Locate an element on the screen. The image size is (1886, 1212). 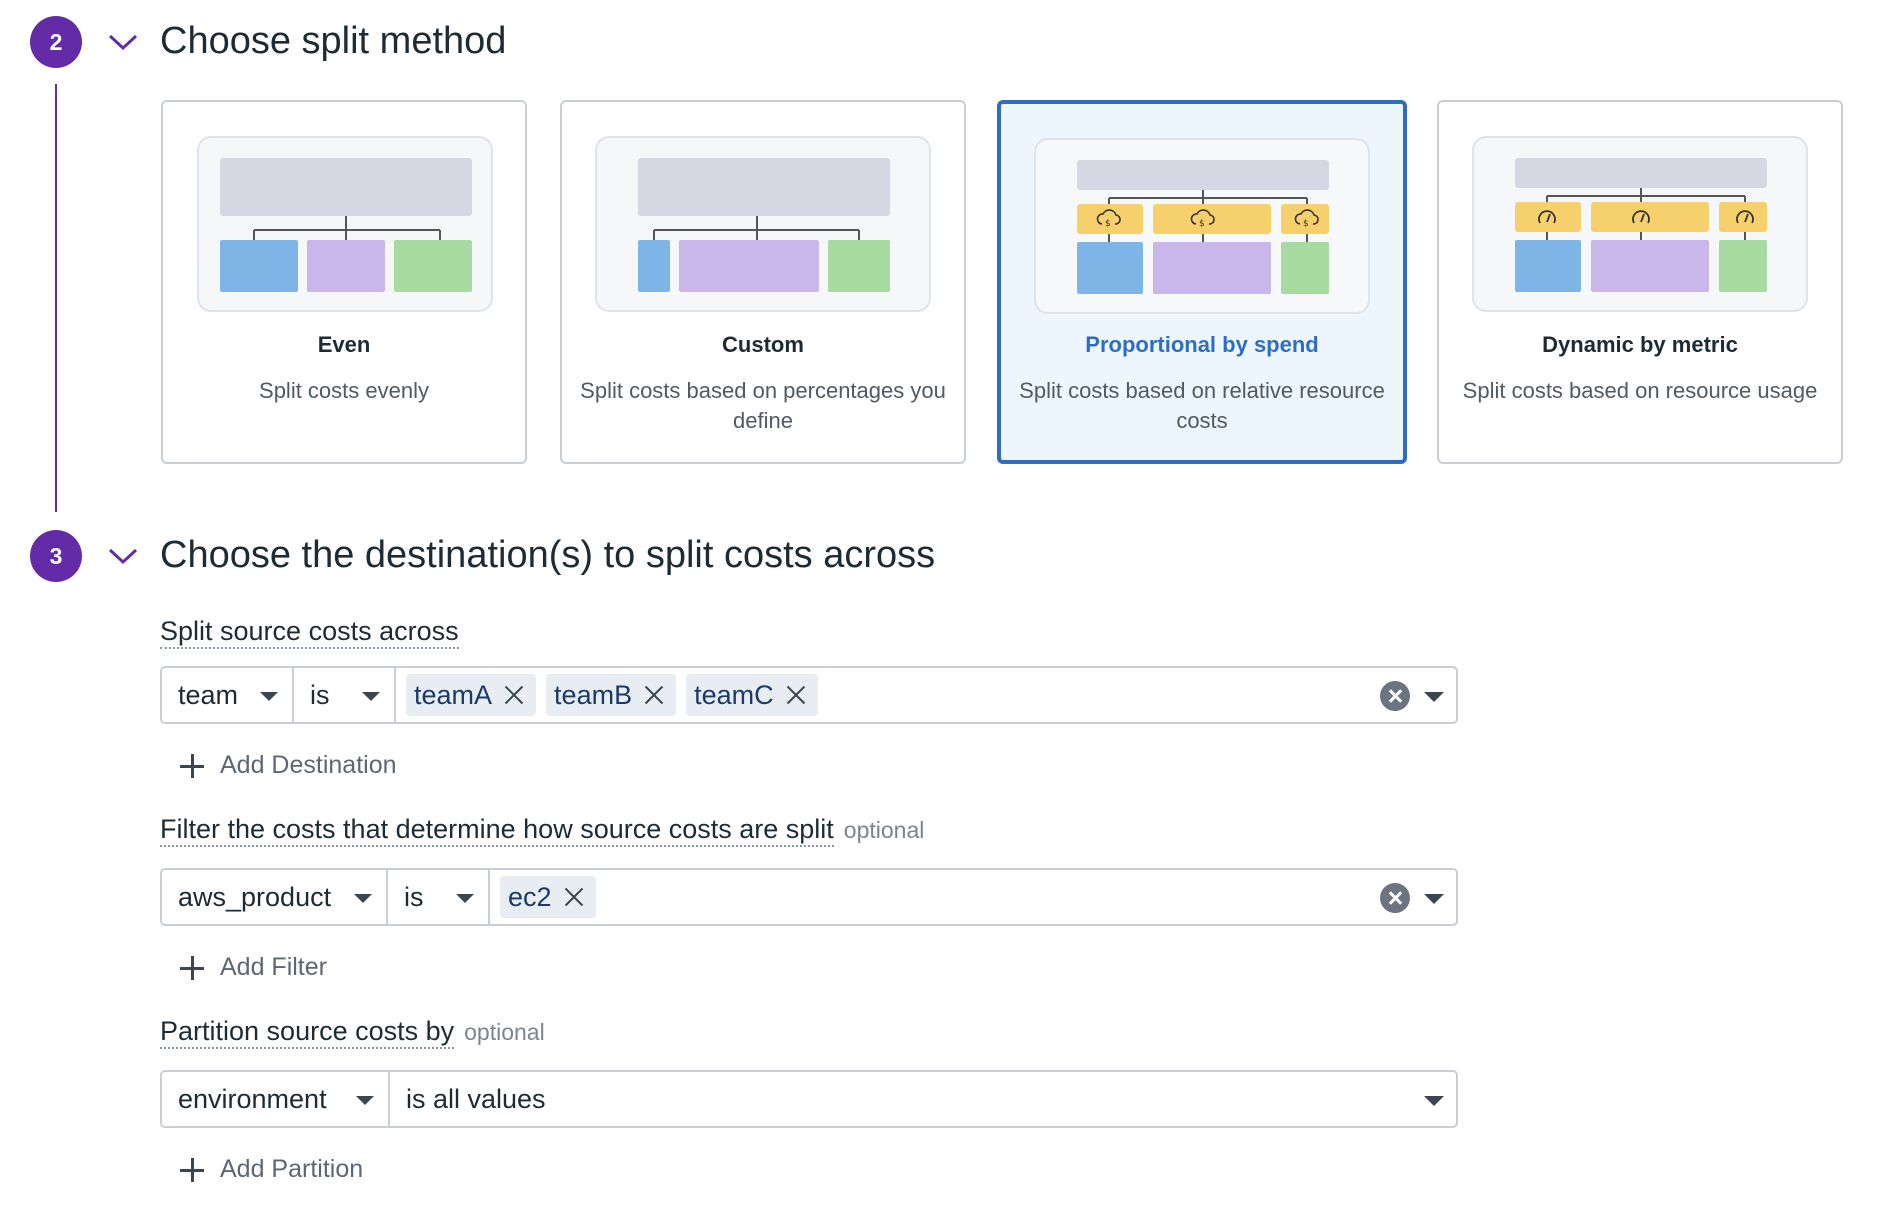
filter-key-select: aws_product is located at coordinates (275, 897).